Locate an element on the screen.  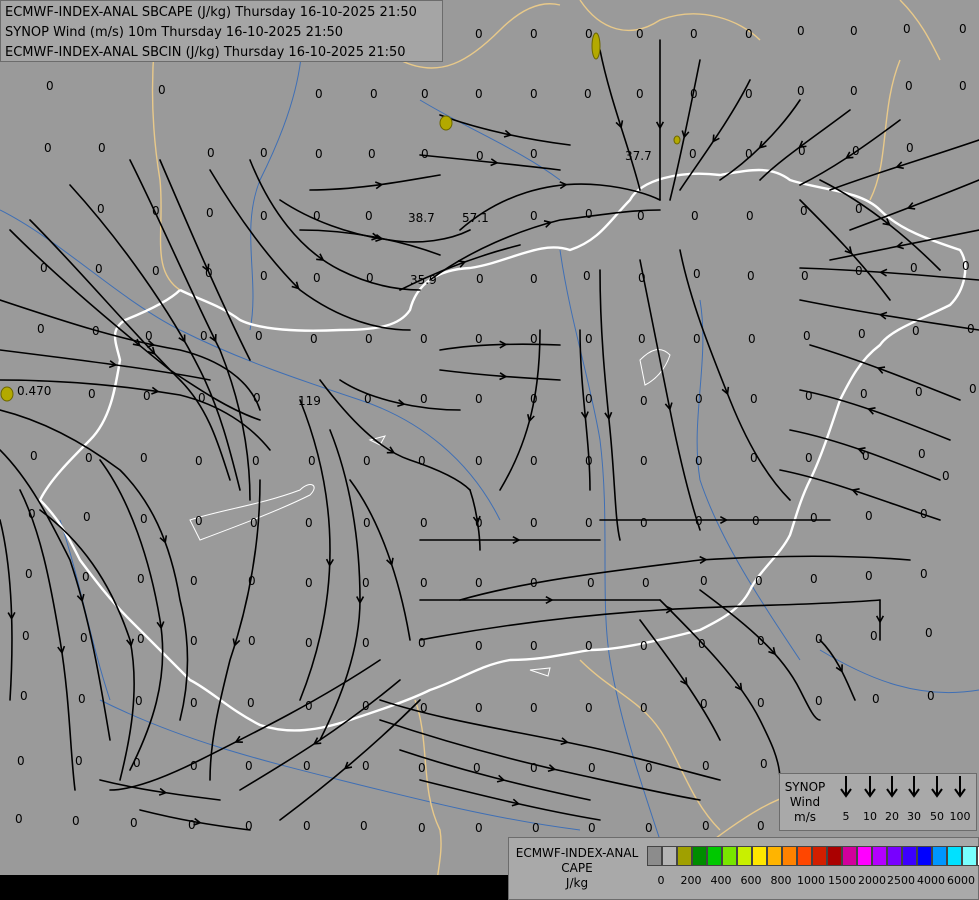
wind-legend-title: SYNOP Wind m/s is located at coordinates (805, 802).